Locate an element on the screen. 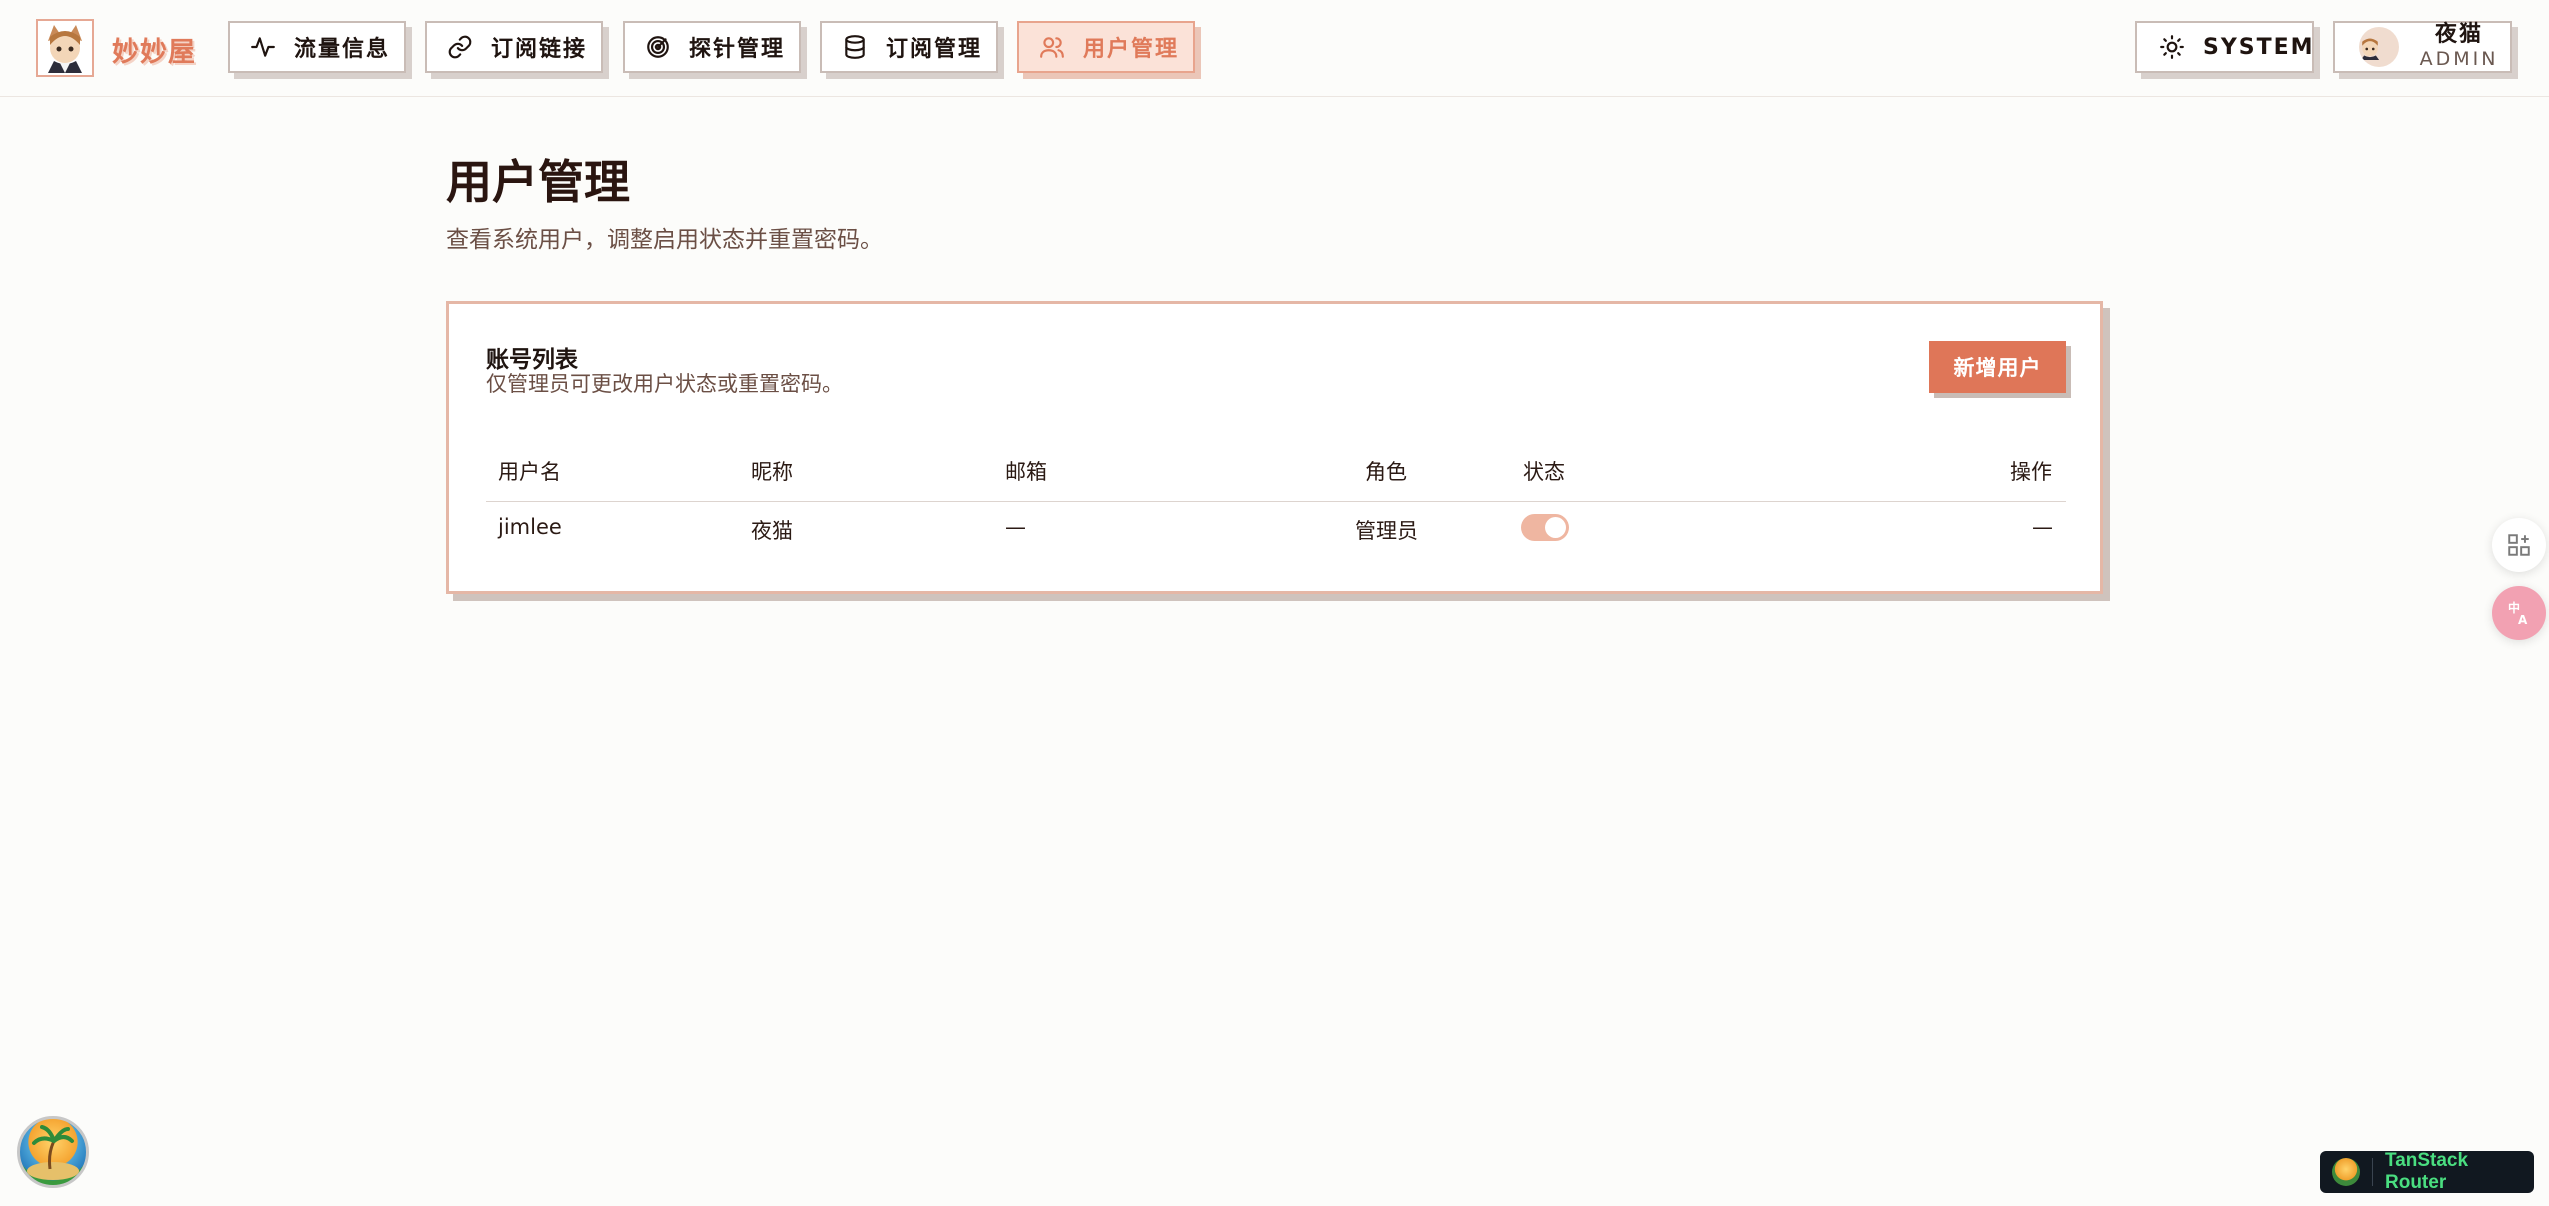  svg-text: A is located at coordinates (2523, 620).